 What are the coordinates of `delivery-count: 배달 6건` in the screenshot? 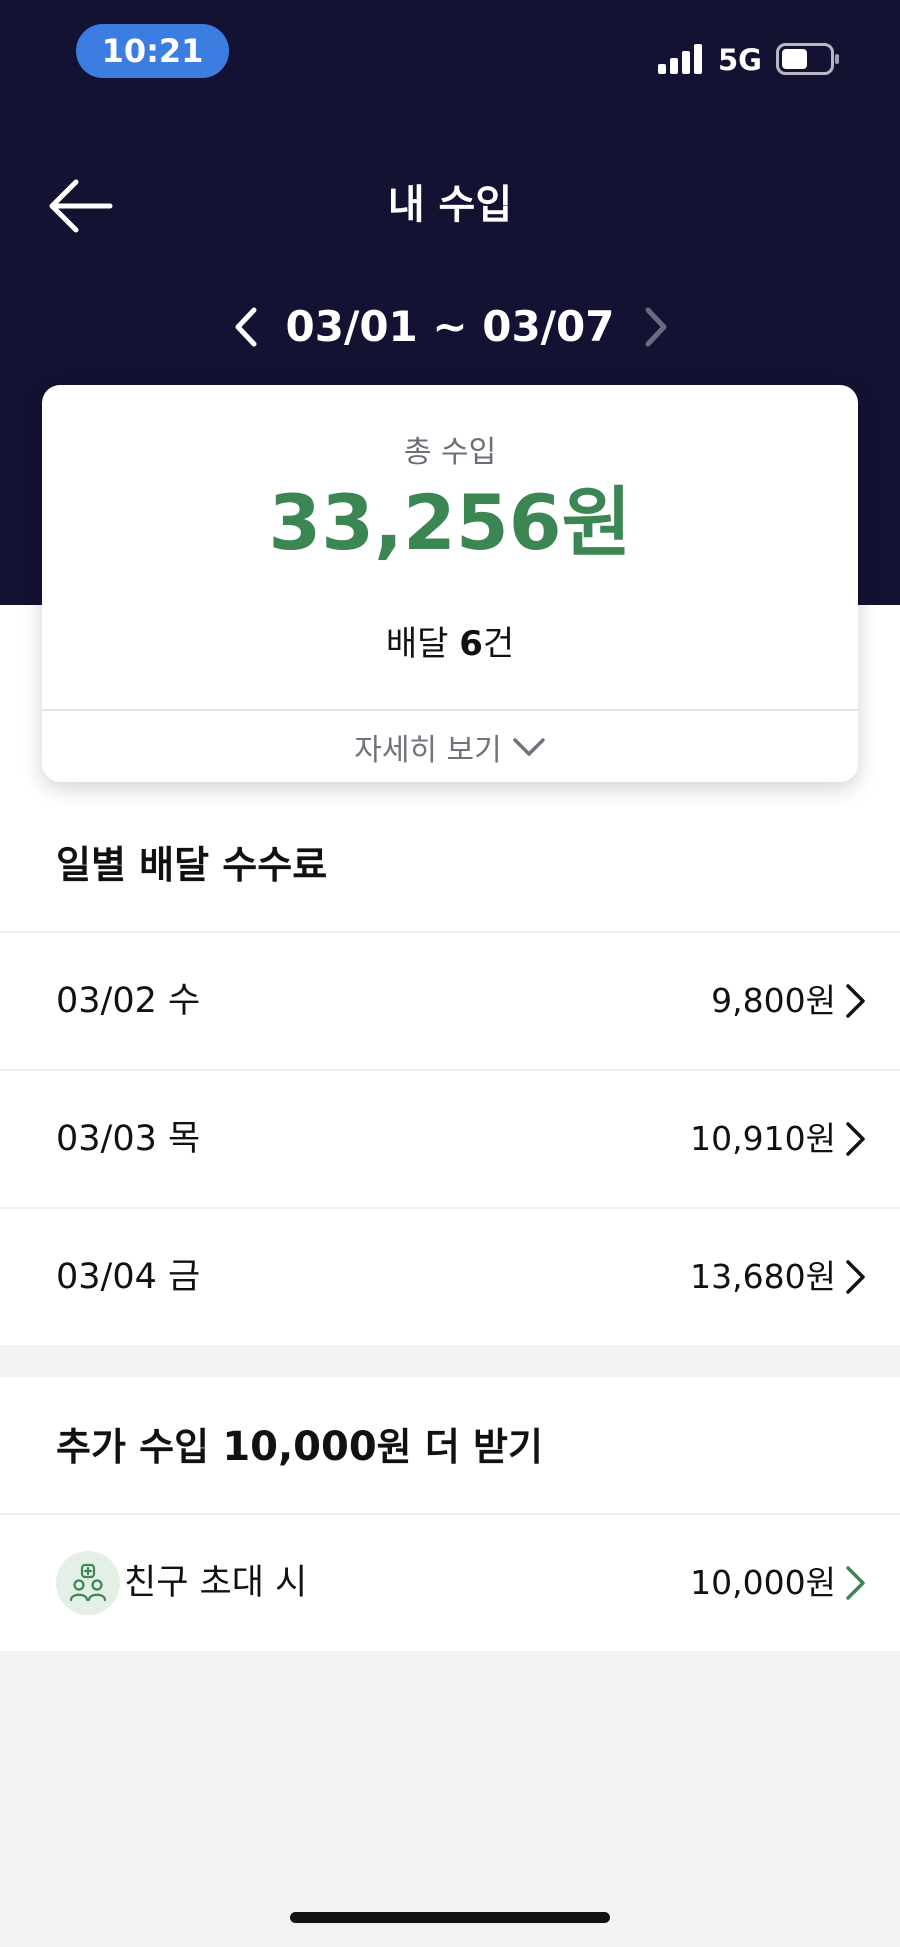 It's located at (450, 644).